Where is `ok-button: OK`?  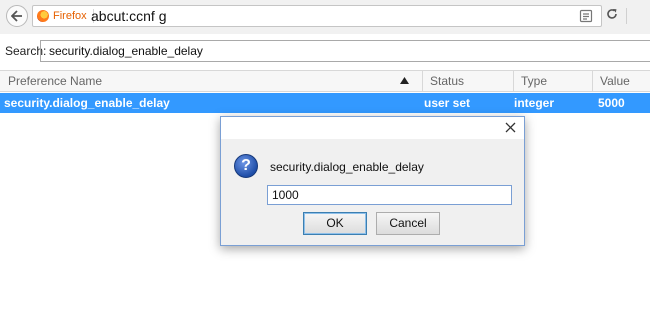 ok-button: OK is located at coordinates (335, 223).